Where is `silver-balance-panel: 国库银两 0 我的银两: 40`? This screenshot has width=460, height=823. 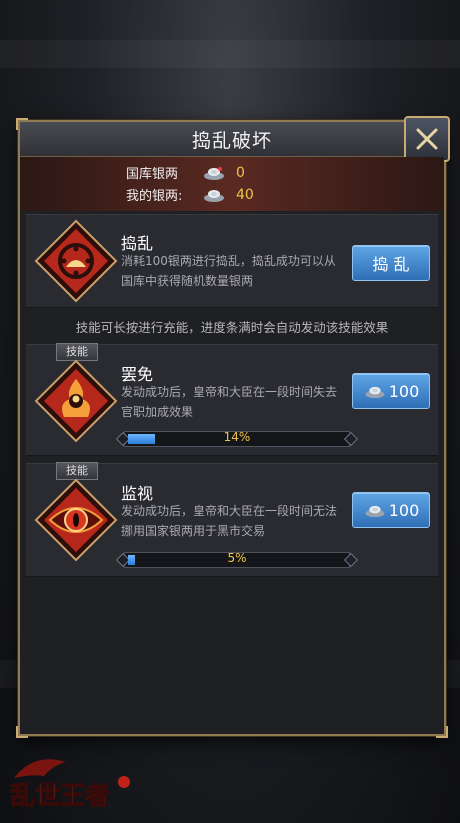 silver-balance-panel: 国库银两 0 我的银两: 40 is located at coordinates (232, 184).